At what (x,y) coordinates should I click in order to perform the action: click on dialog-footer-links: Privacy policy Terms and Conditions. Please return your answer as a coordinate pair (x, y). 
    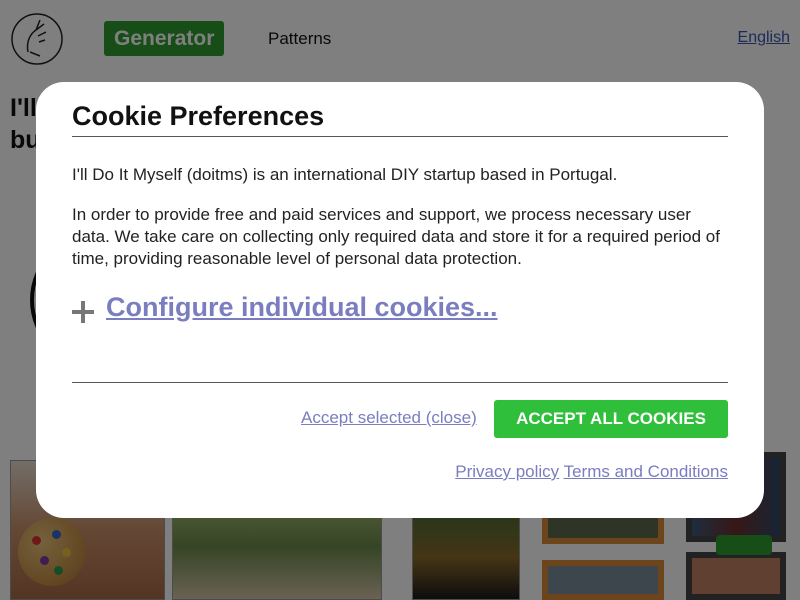
    Looking at the image, I should click on (591, 472).